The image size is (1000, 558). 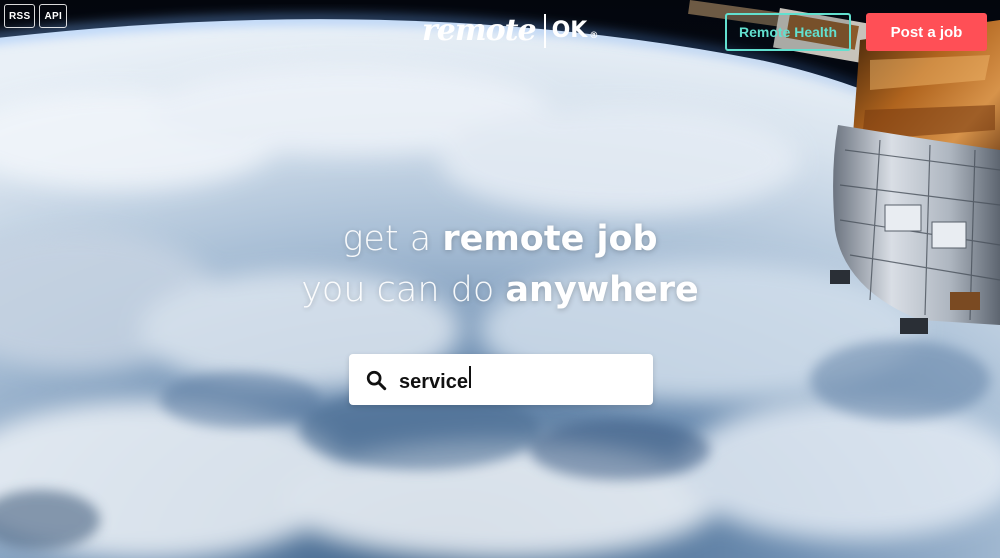 What do you see at coordinates (926, 32) in the screenshot?
I see `post-a-job-button: Post a job` at bounding box center [926, 32].